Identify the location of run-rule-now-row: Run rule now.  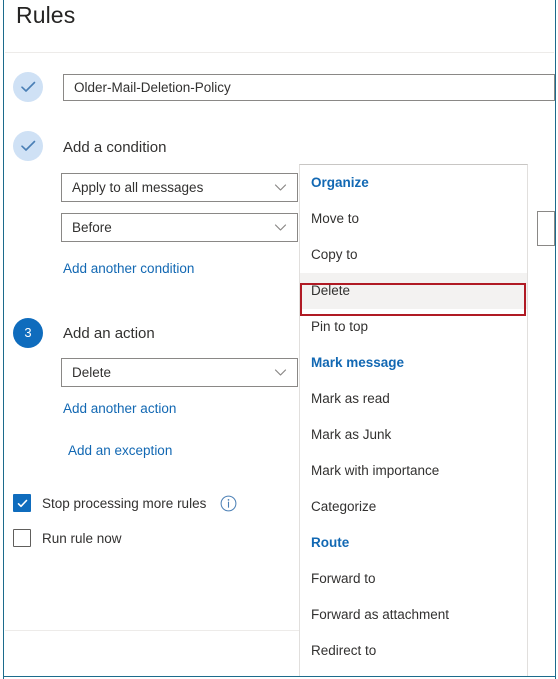
(67, 538).